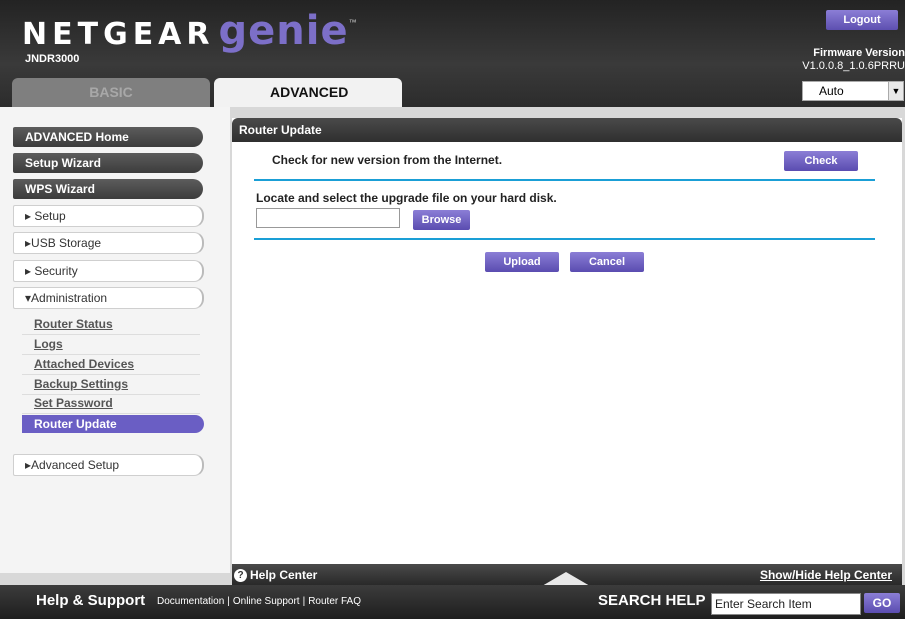 The image size is (905, 619). I want to click on firmware-value: V1.0.0.8_1.0.6PRRU, so click(853, 66).